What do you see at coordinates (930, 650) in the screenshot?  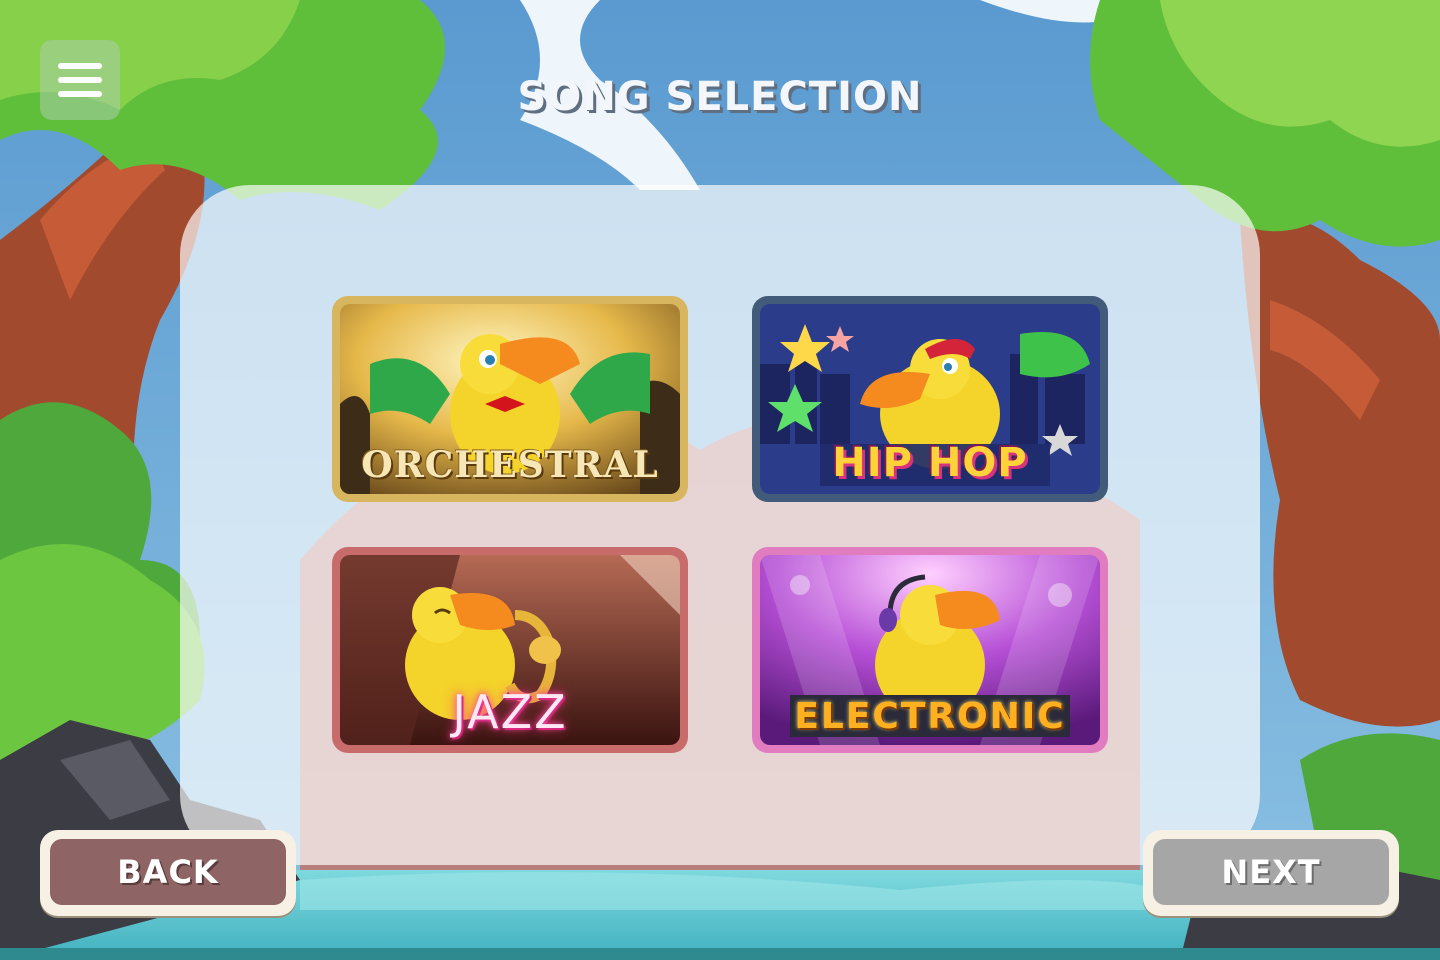 I see `genre-card-electronic: ELECTRONIC` at bounding box center [930, 650].